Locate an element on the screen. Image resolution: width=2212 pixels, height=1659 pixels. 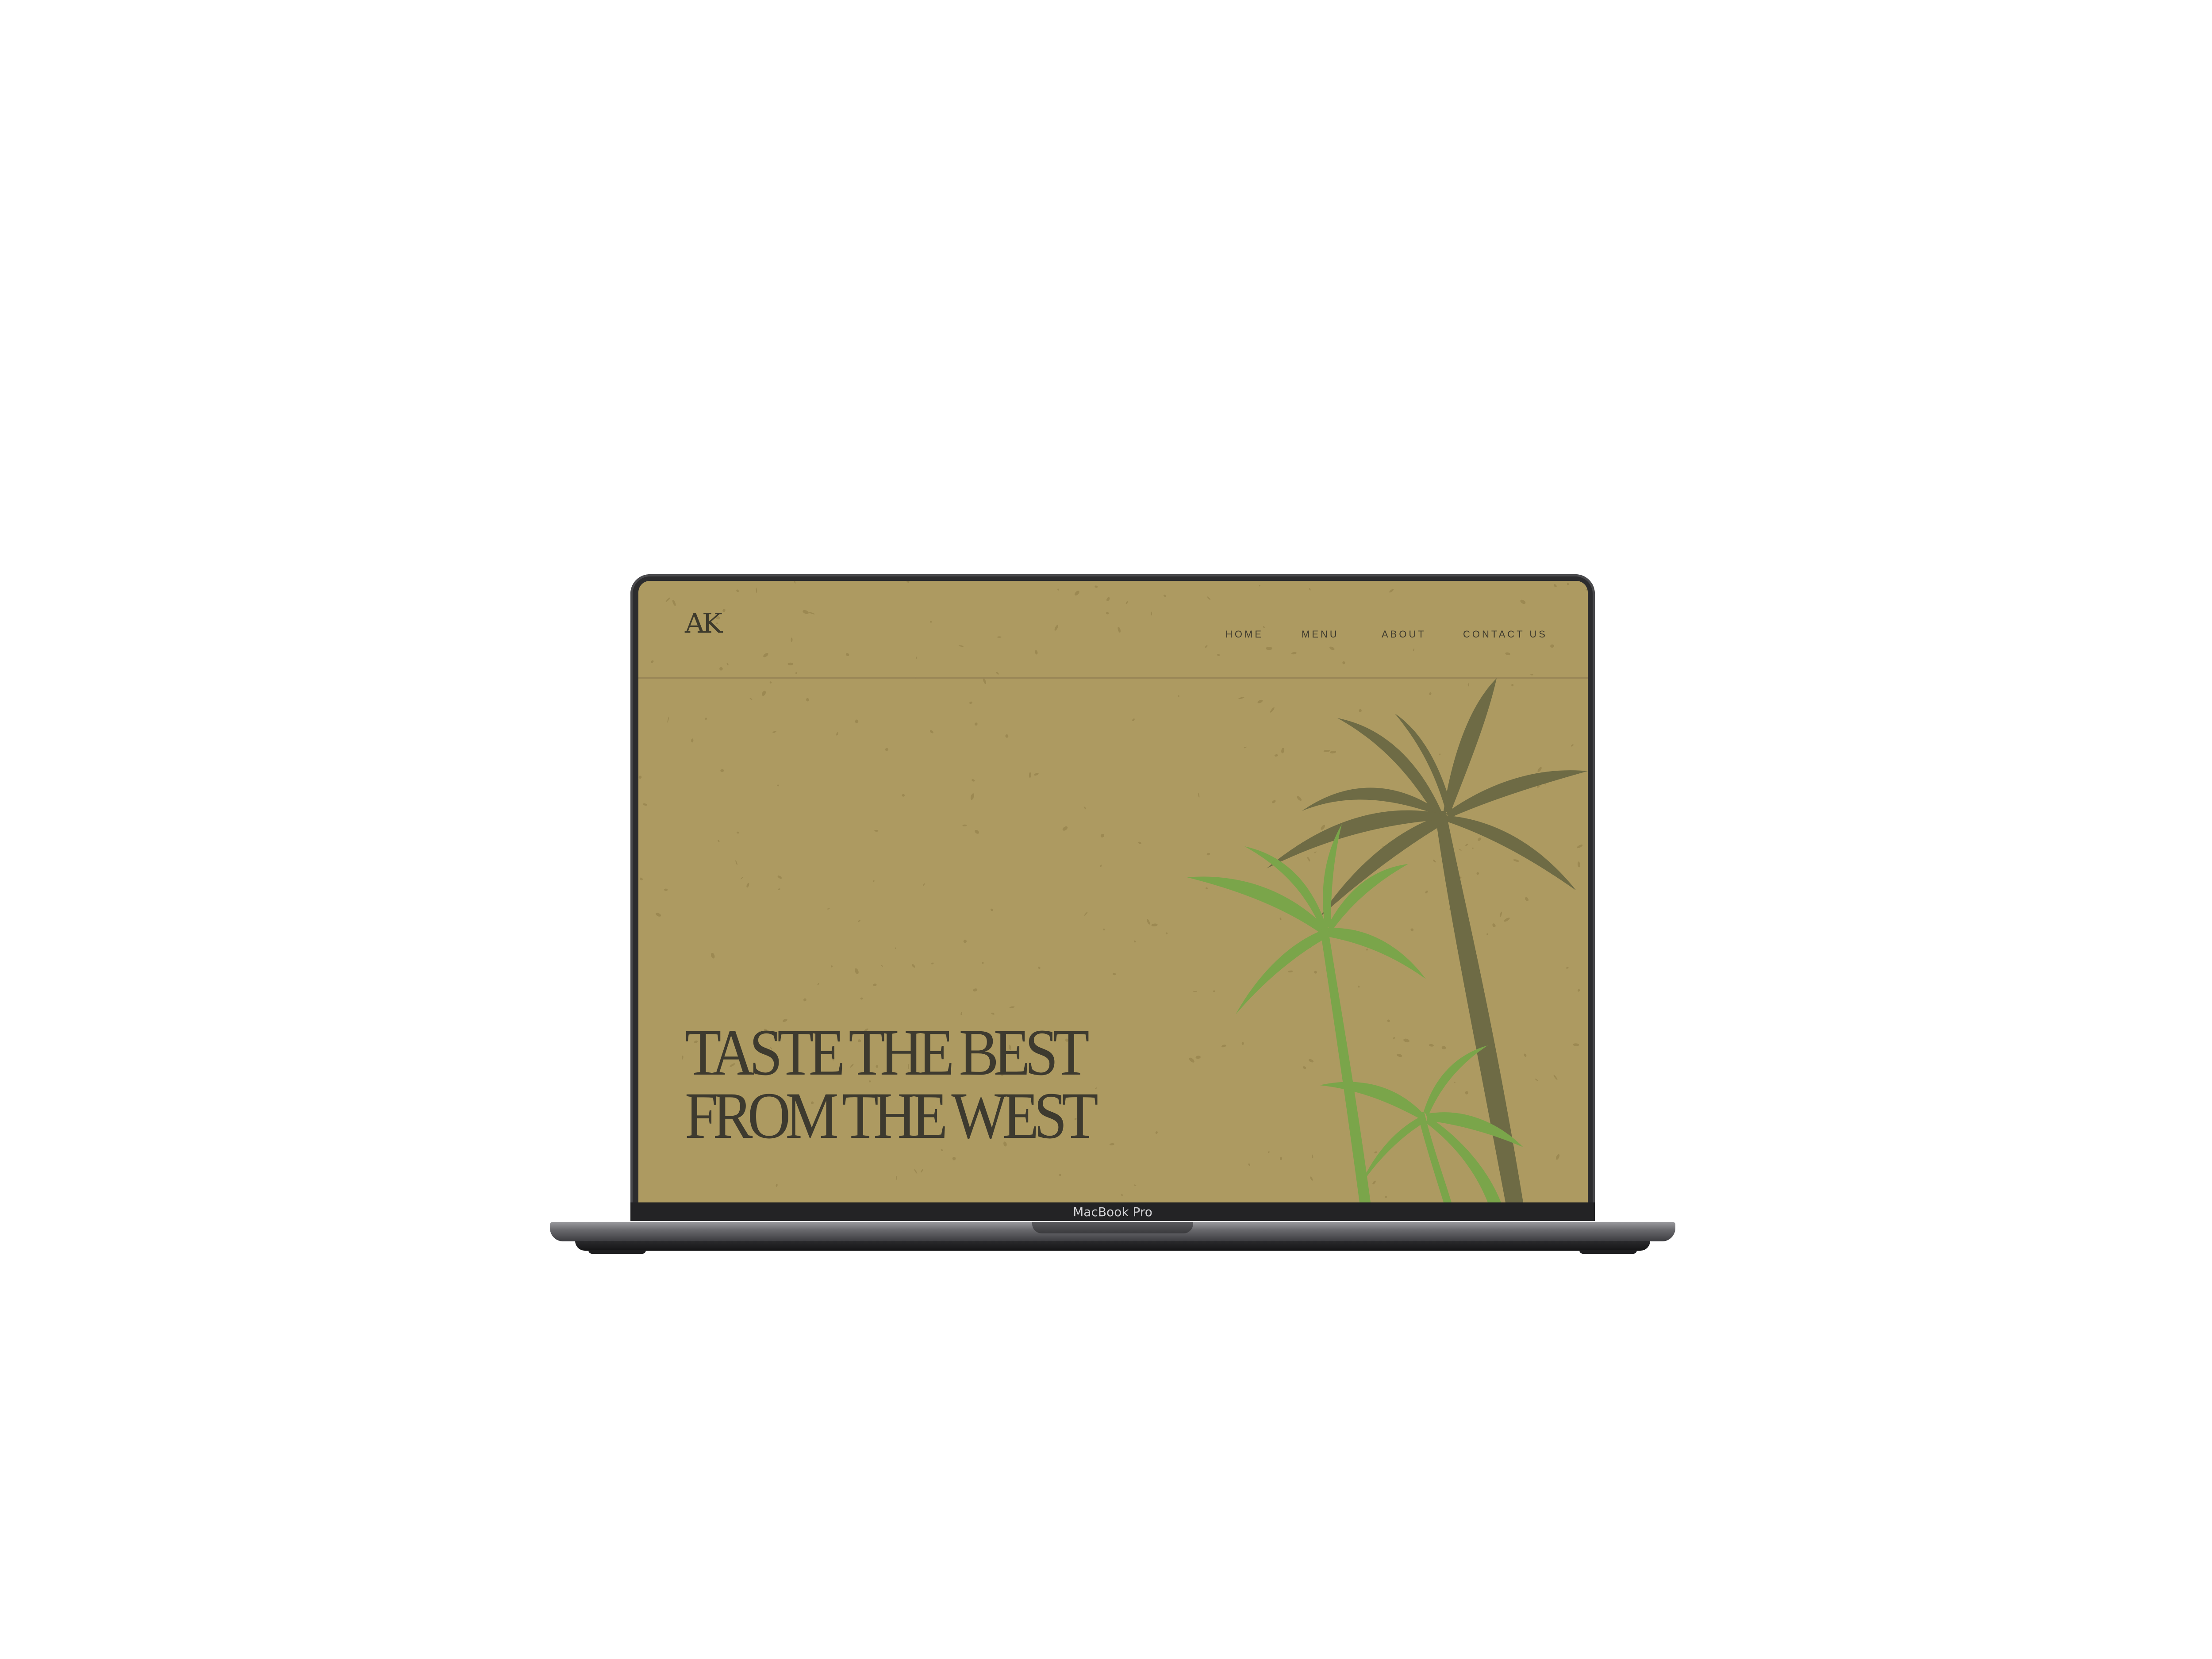
hero-headline: TASTE THE BEST FROM THE WEST is located at coordinates (924, 1084).